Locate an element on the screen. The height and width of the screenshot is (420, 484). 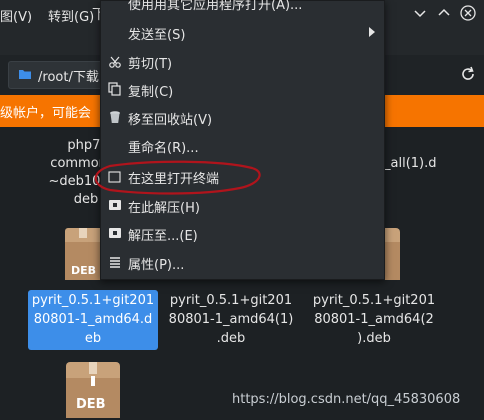
file-name-line: 80801-1_amd64(1) is located at coordinates (231, 319).